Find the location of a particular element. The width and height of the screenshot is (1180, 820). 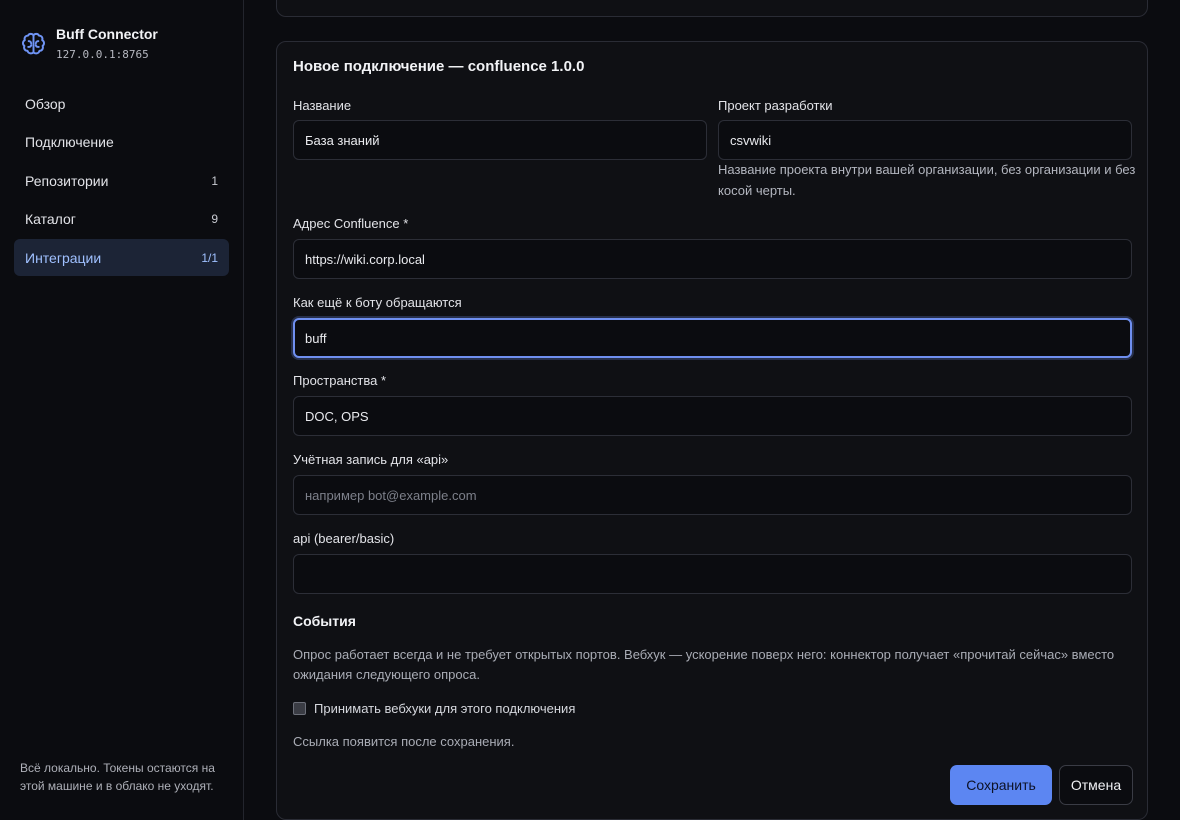

server-address: 127.0.0.1:8765 is located at coordinates (102, 54).